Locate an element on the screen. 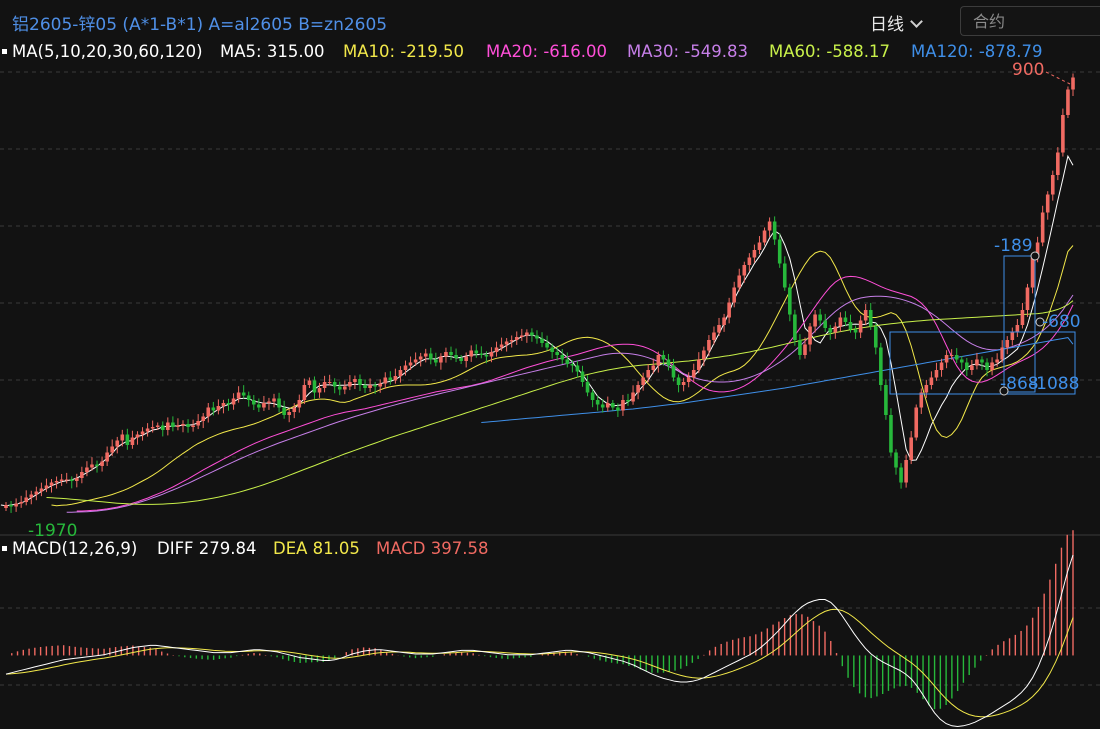  high-marker-leader is located at coordinates (1058, 78).